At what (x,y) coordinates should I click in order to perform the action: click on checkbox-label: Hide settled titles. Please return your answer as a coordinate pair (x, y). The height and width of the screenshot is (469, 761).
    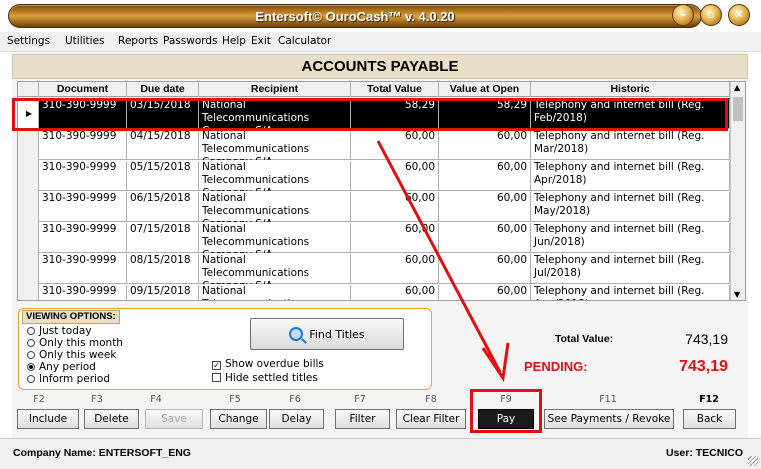
    Looking at the image, I should click on (271, 378).